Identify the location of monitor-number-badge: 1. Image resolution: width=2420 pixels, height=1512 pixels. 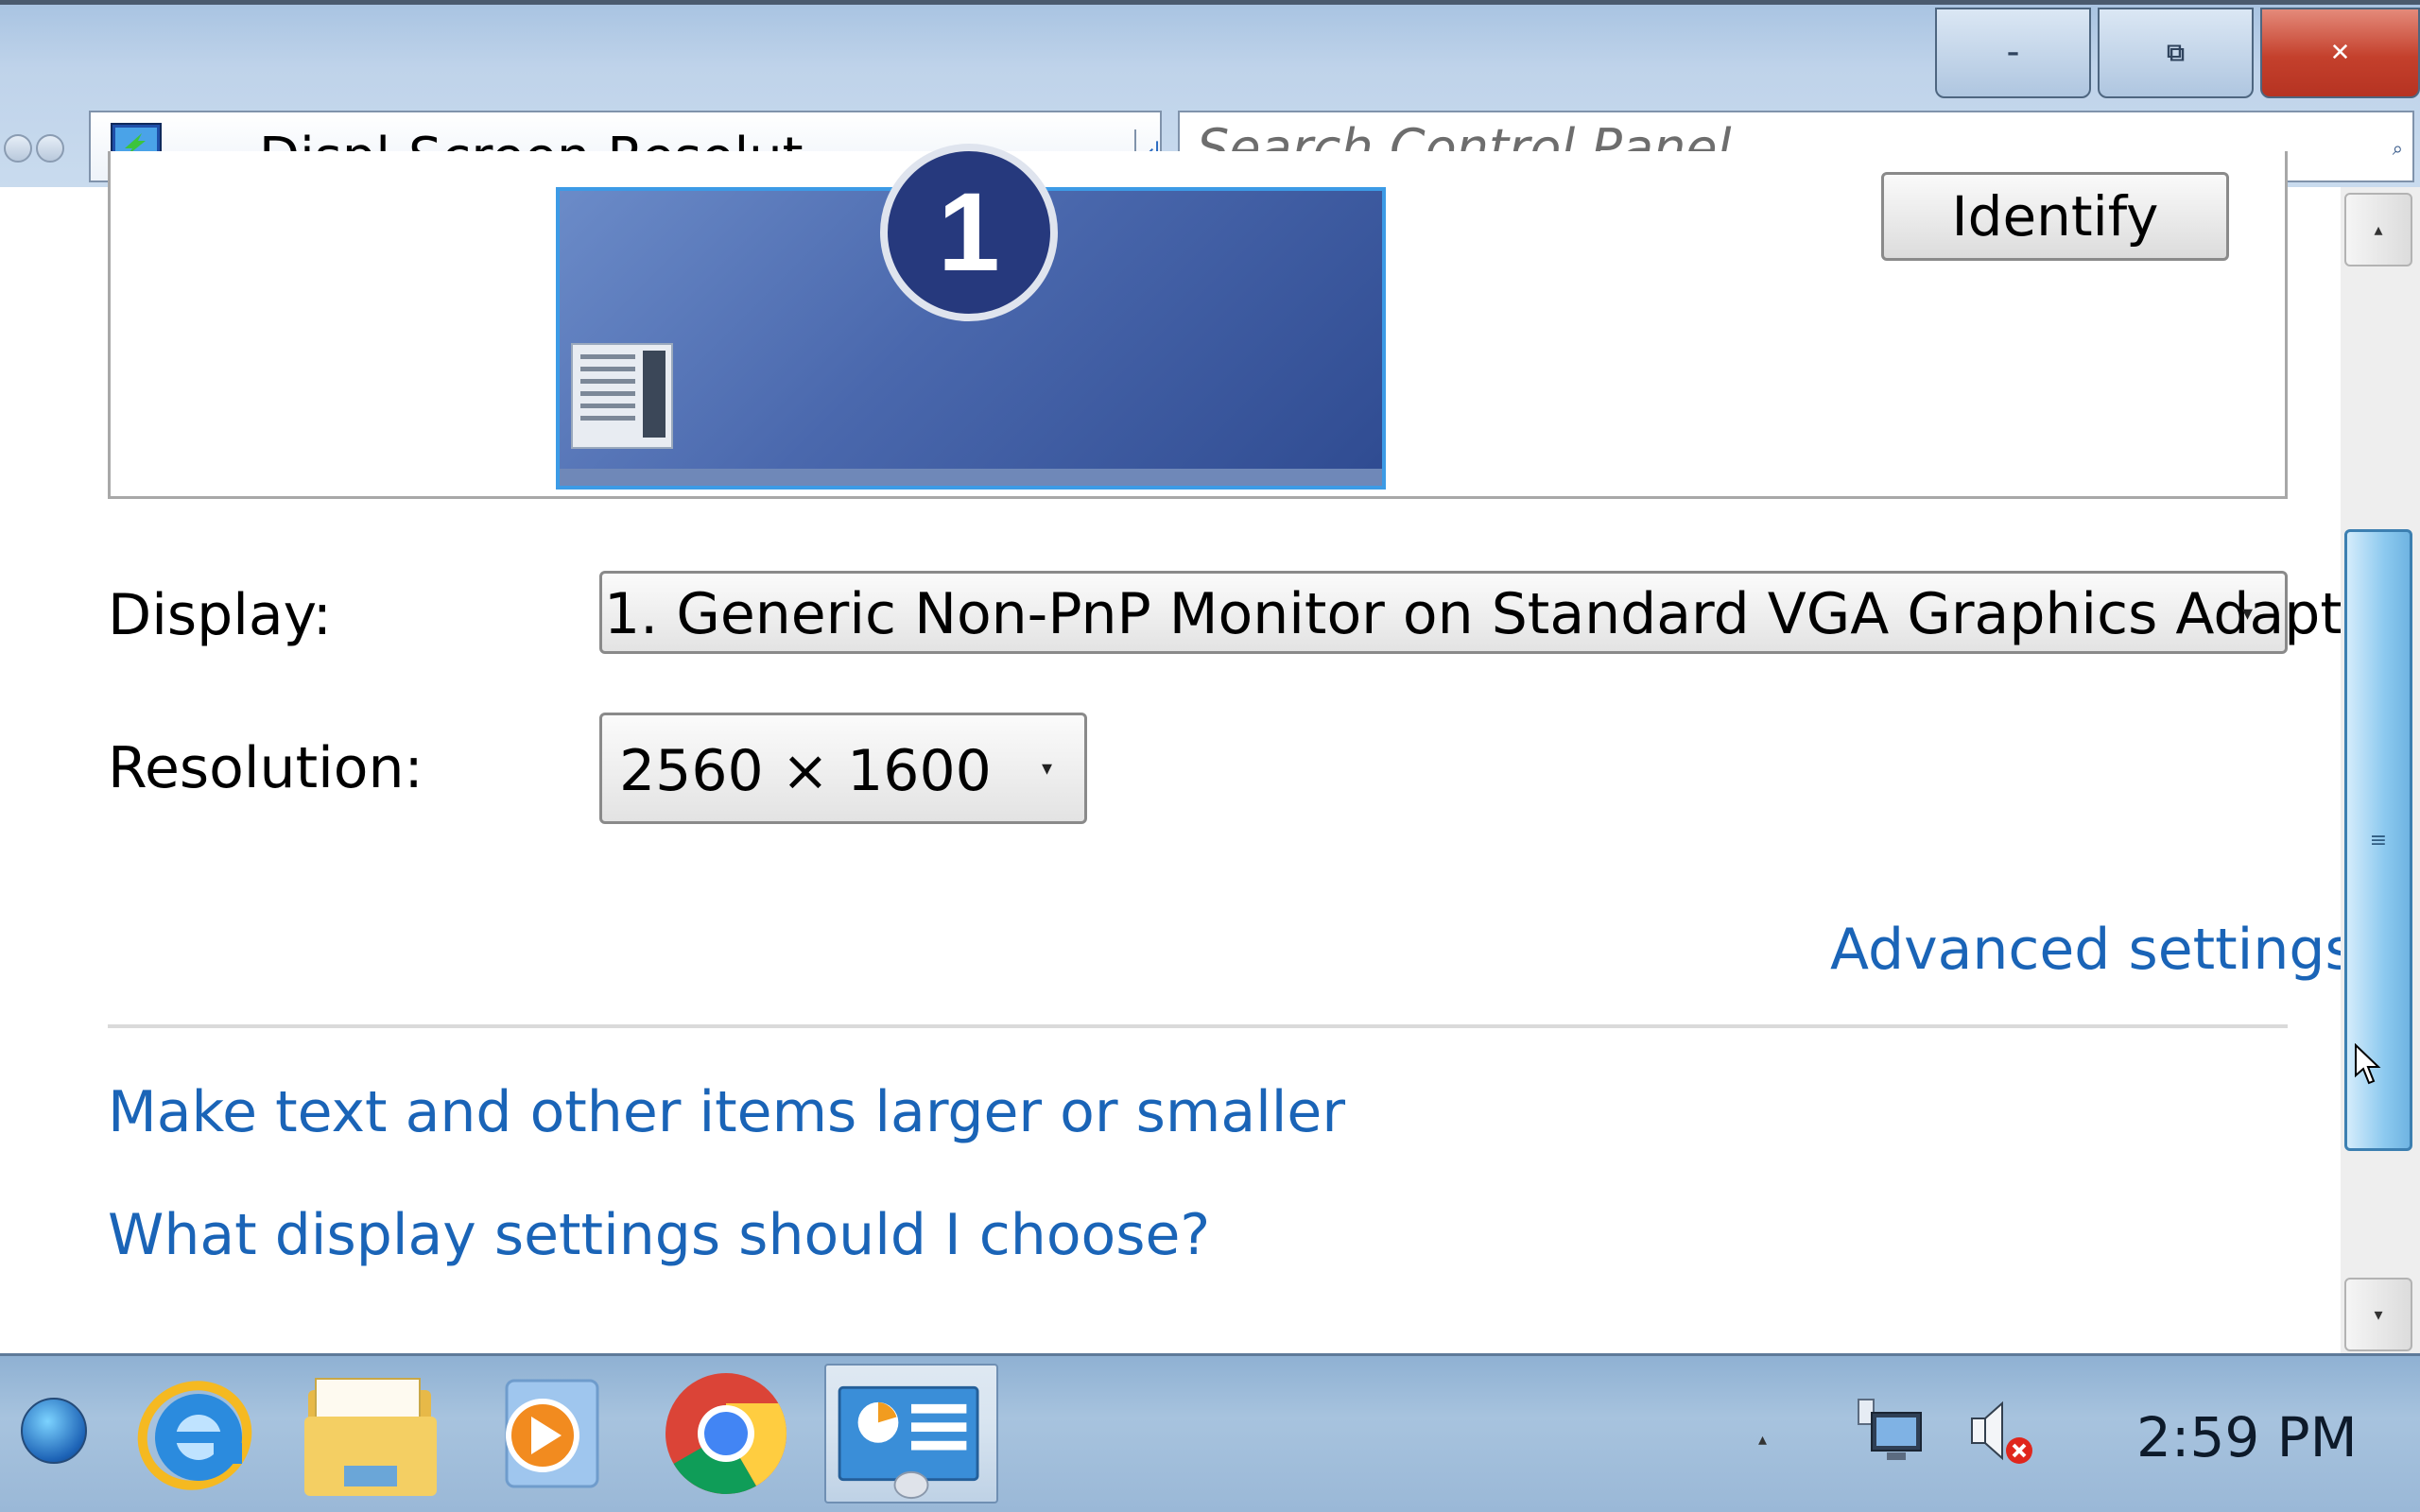
(969, 232).